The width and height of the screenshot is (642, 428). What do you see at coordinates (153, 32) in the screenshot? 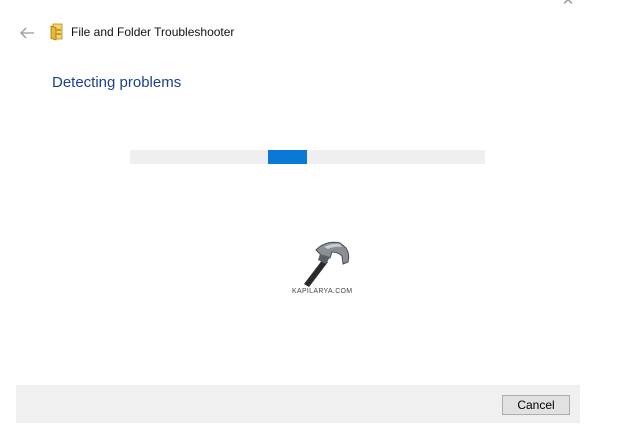
I see `window-title: File and Folder Troubleshooter` at bounding box center [153, 32].